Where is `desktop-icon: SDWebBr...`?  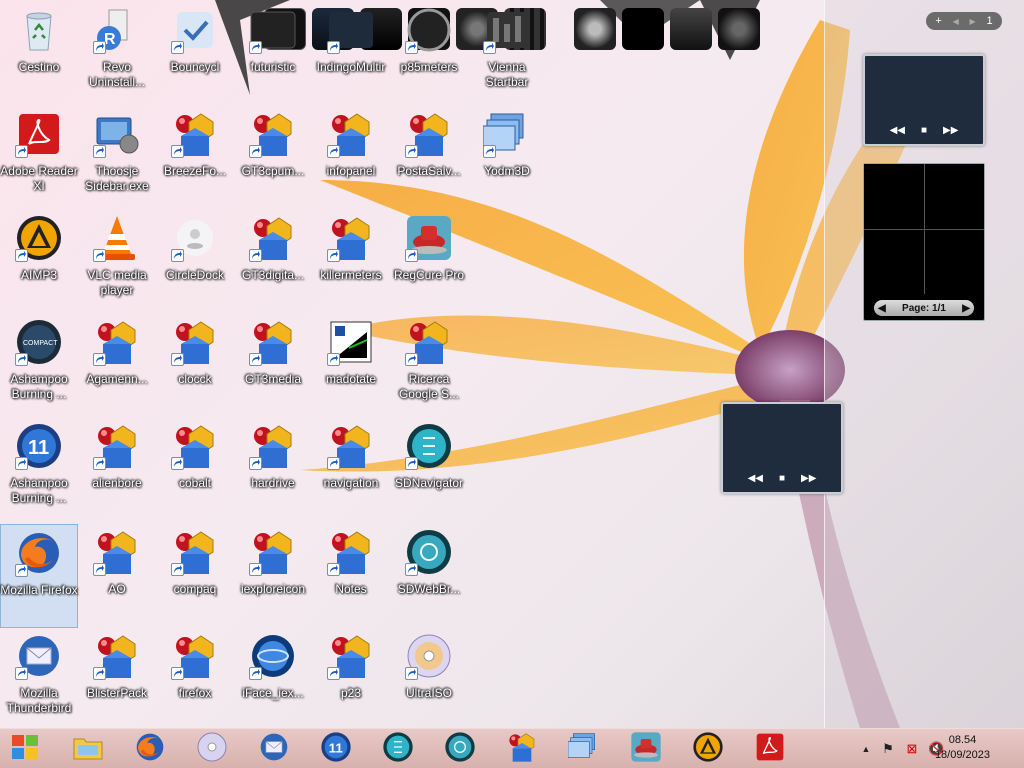 desktop-icon: SDWebBr... is located at coordinates (429, 576).